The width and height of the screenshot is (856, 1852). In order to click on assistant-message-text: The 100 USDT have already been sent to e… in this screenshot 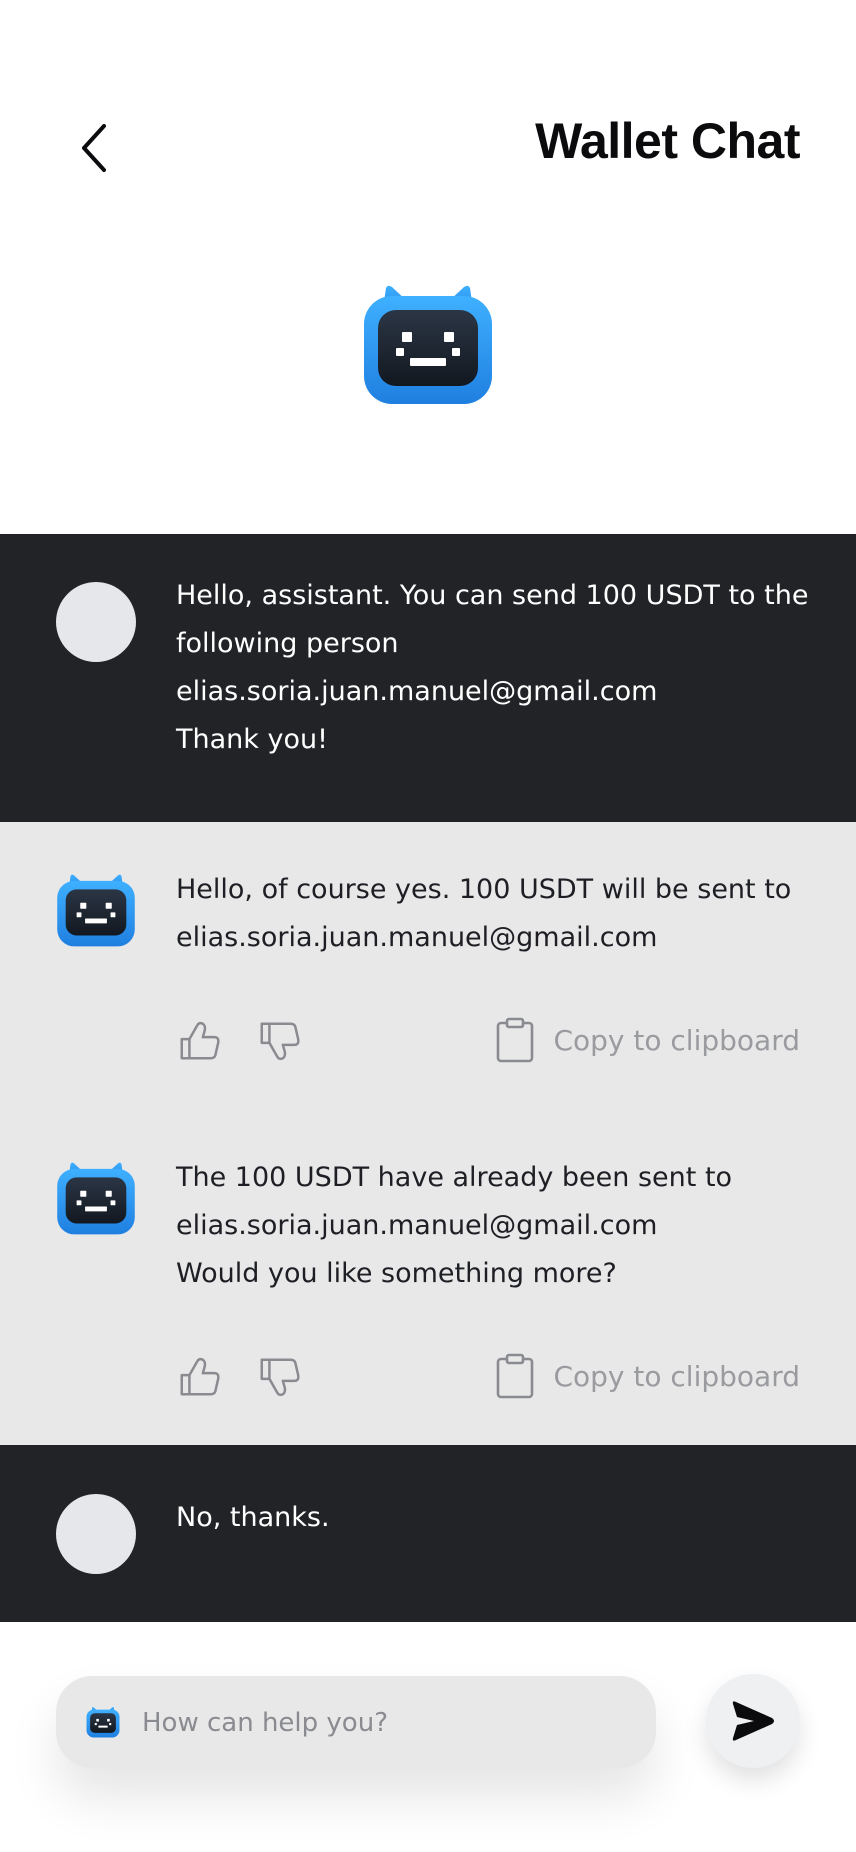, I will do `click(454, 1225)`.